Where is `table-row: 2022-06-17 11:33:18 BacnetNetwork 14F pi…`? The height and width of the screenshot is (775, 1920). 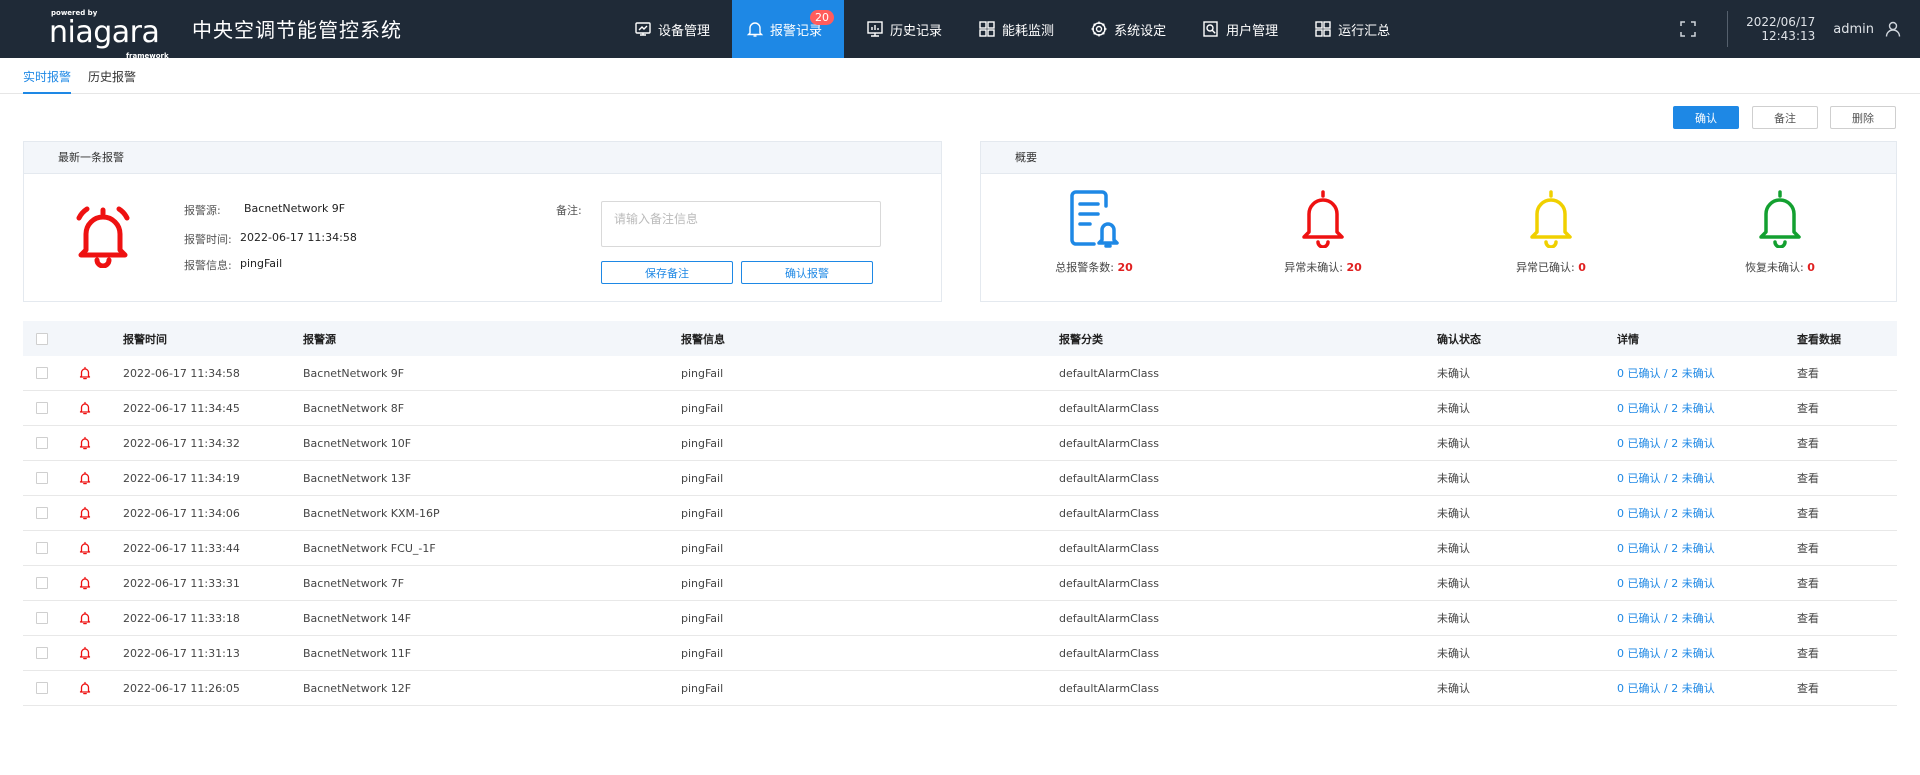
table-row: 2022-06-17 11:33:18 BacnetNetwork 14F pi… is located at coordinates (960, 618).